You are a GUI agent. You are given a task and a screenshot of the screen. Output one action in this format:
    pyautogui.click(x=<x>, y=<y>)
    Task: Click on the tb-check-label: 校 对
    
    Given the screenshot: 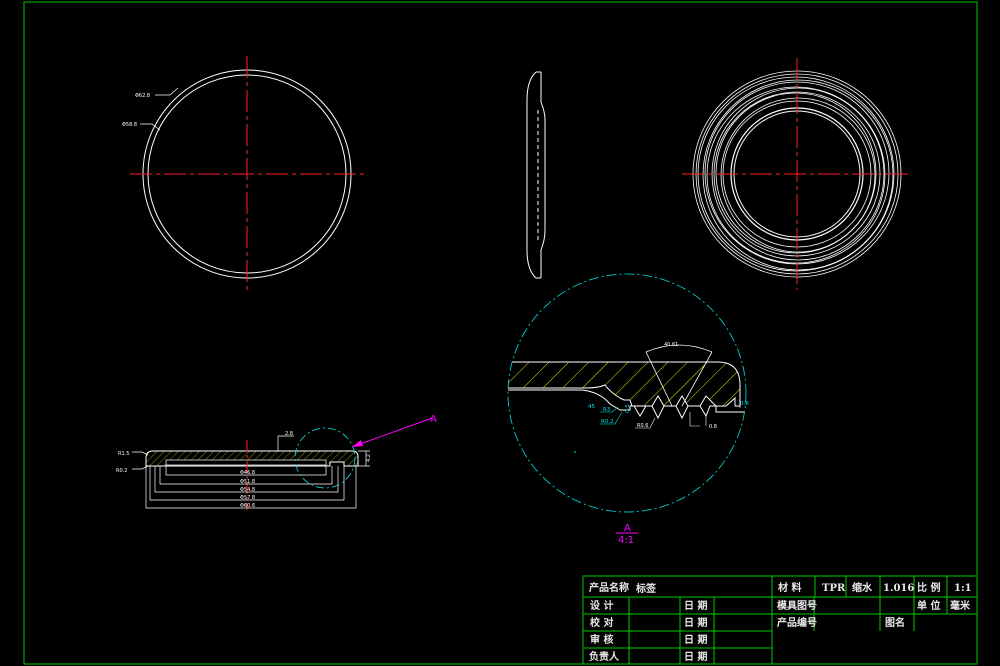 What is the action you would take?
    pyautogui.click(x=601, y=622)
    